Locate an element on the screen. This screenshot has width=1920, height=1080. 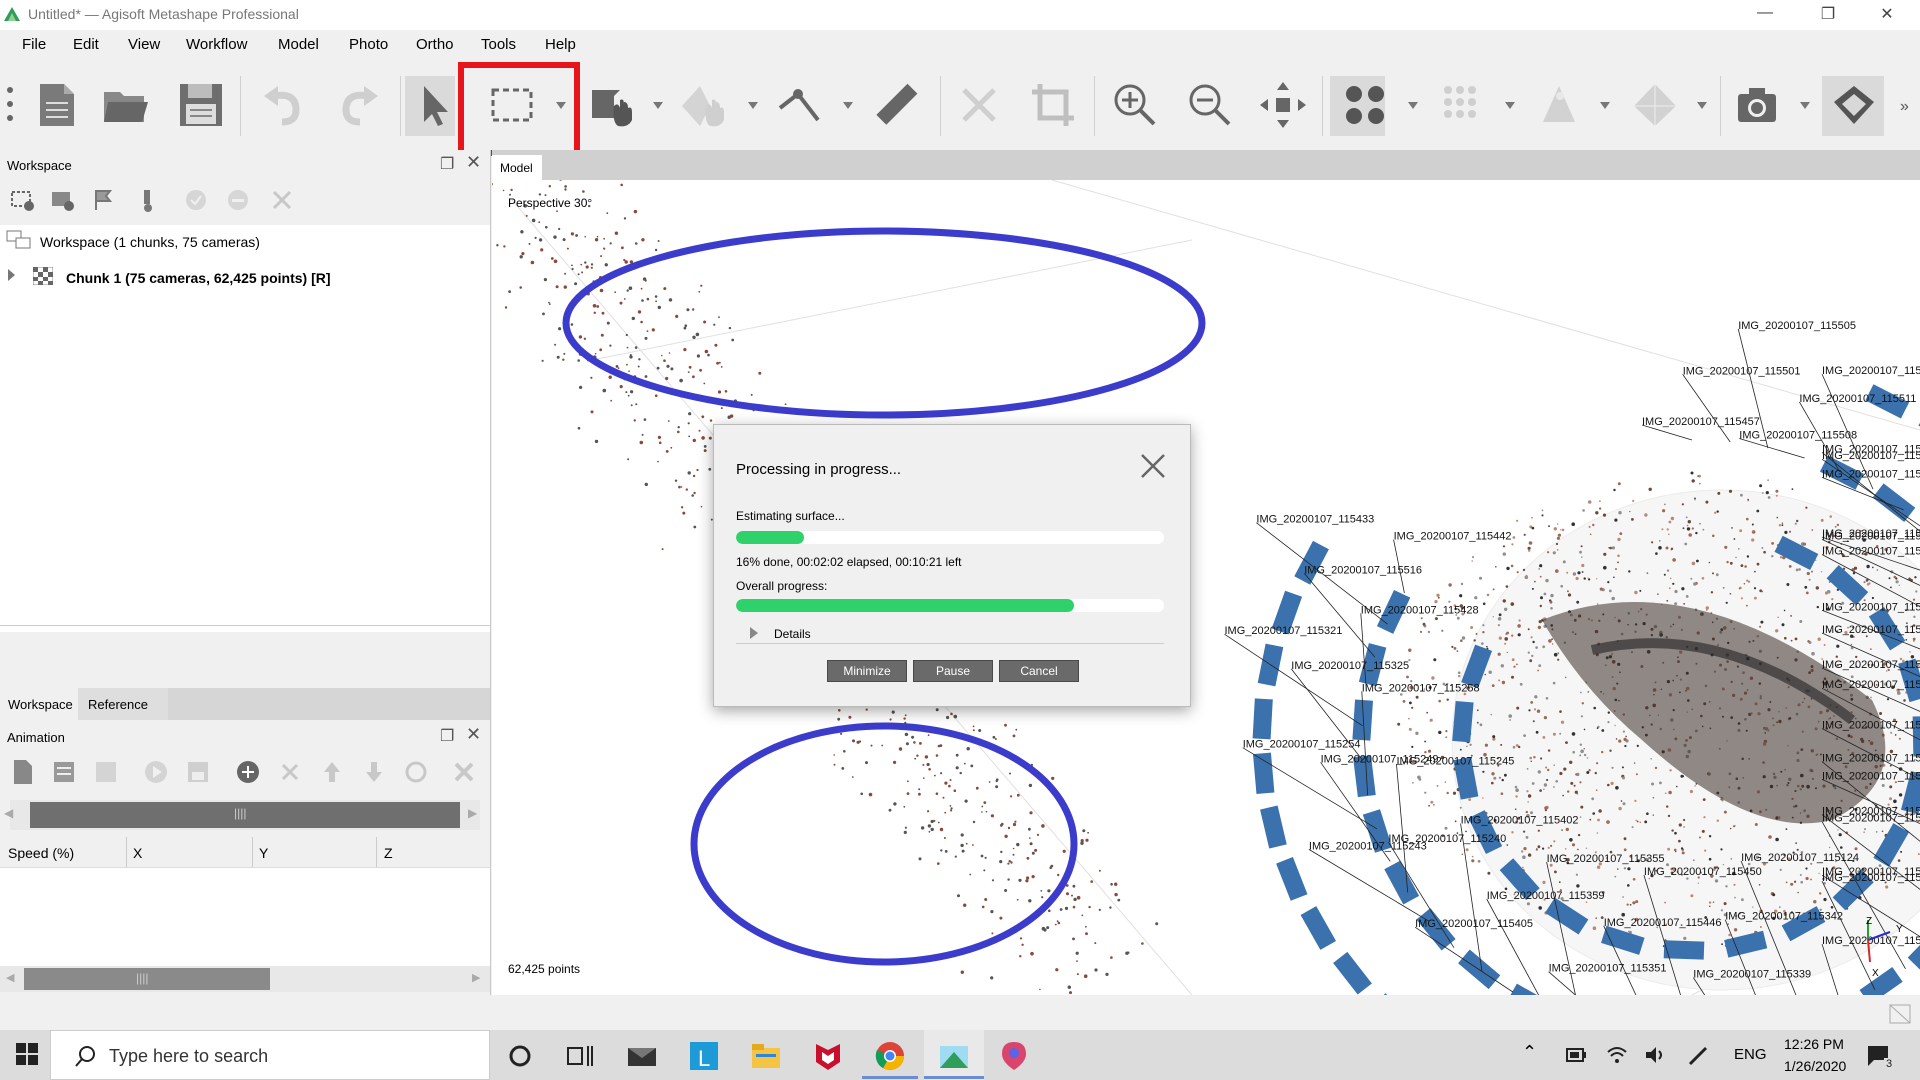
navigation-cursor-icon is located at coordinates (433, 105).